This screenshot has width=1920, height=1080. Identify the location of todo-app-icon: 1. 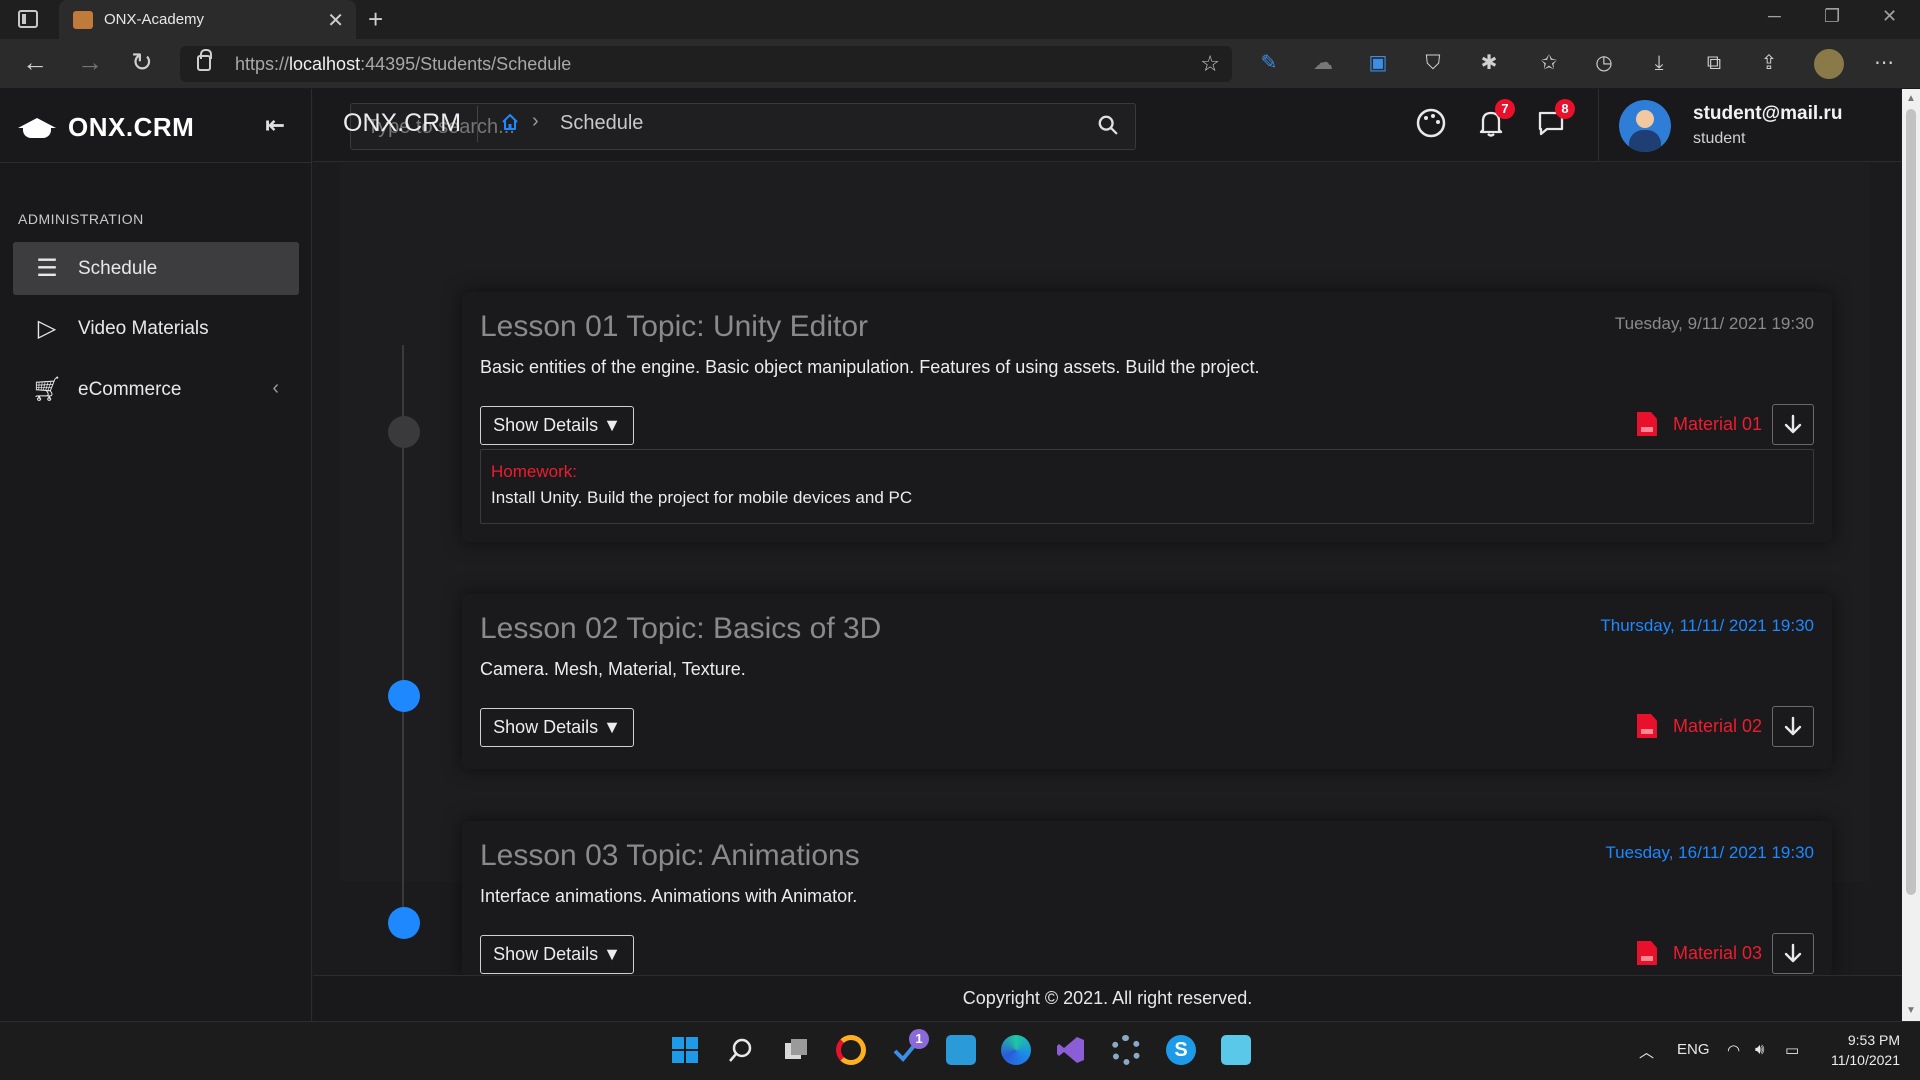
(910, 1047).